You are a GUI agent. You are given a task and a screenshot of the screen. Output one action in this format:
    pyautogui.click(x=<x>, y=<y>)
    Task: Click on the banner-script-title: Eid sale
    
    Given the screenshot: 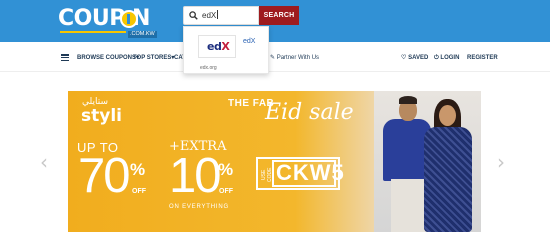 What is the action you would take?
    pyautogui.click(x=309, y=112)
    